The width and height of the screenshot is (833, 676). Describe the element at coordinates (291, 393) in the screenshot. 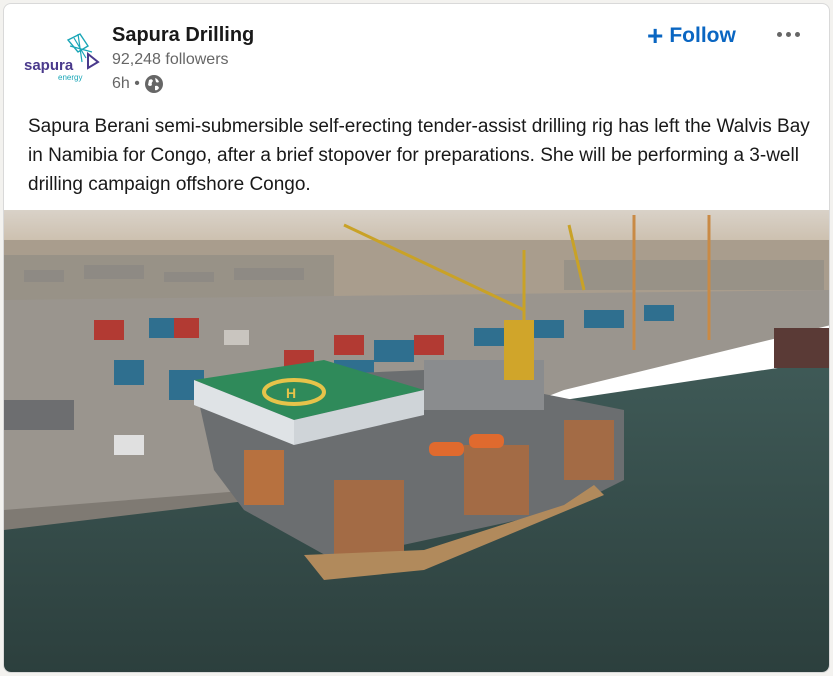

I see `svg-text: H` at that location.